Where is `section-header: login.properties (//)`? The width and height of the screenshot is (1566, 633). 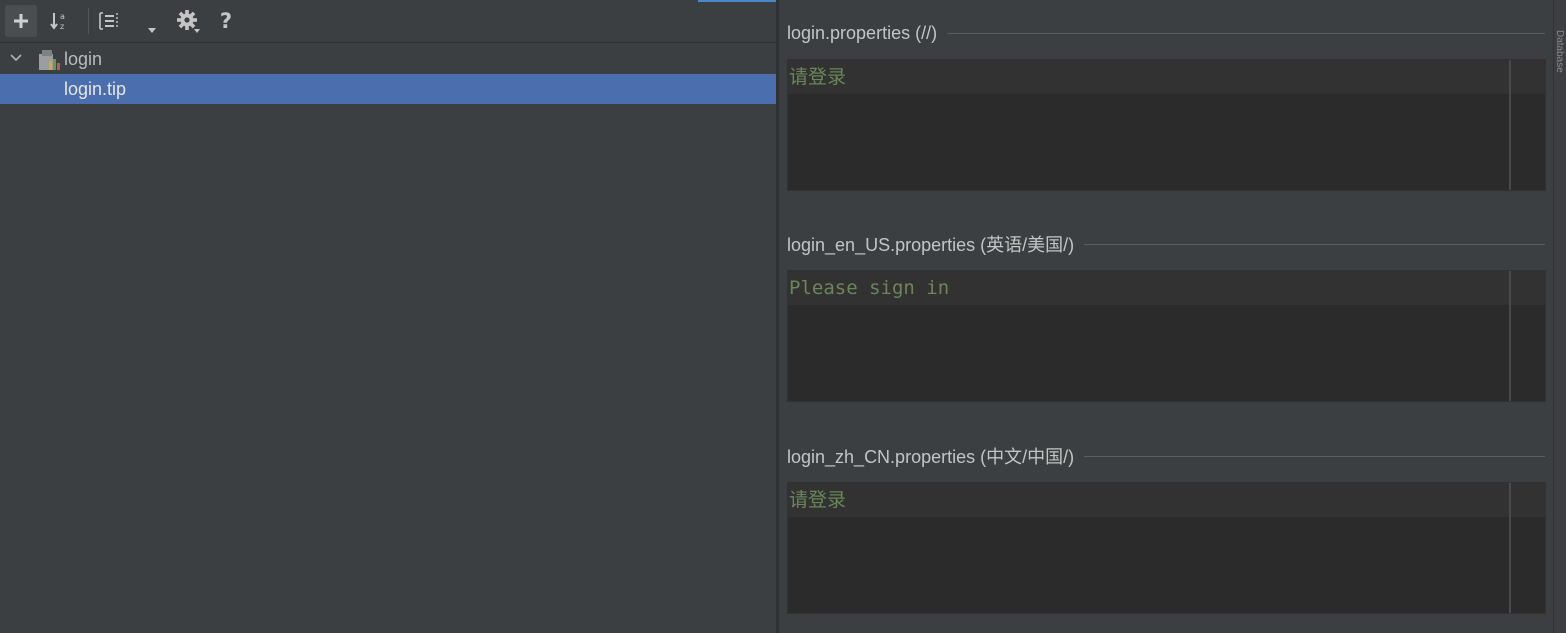
section-header: login.properties (//) is located at coordinates (1166, 33).